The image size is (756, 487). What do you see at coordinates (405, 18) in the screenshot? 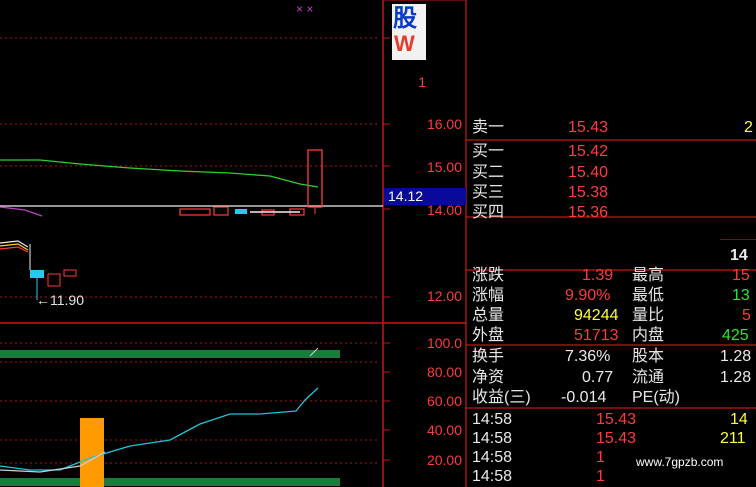
I see `logo-glyph: 股` at bounding box center [405, 18].